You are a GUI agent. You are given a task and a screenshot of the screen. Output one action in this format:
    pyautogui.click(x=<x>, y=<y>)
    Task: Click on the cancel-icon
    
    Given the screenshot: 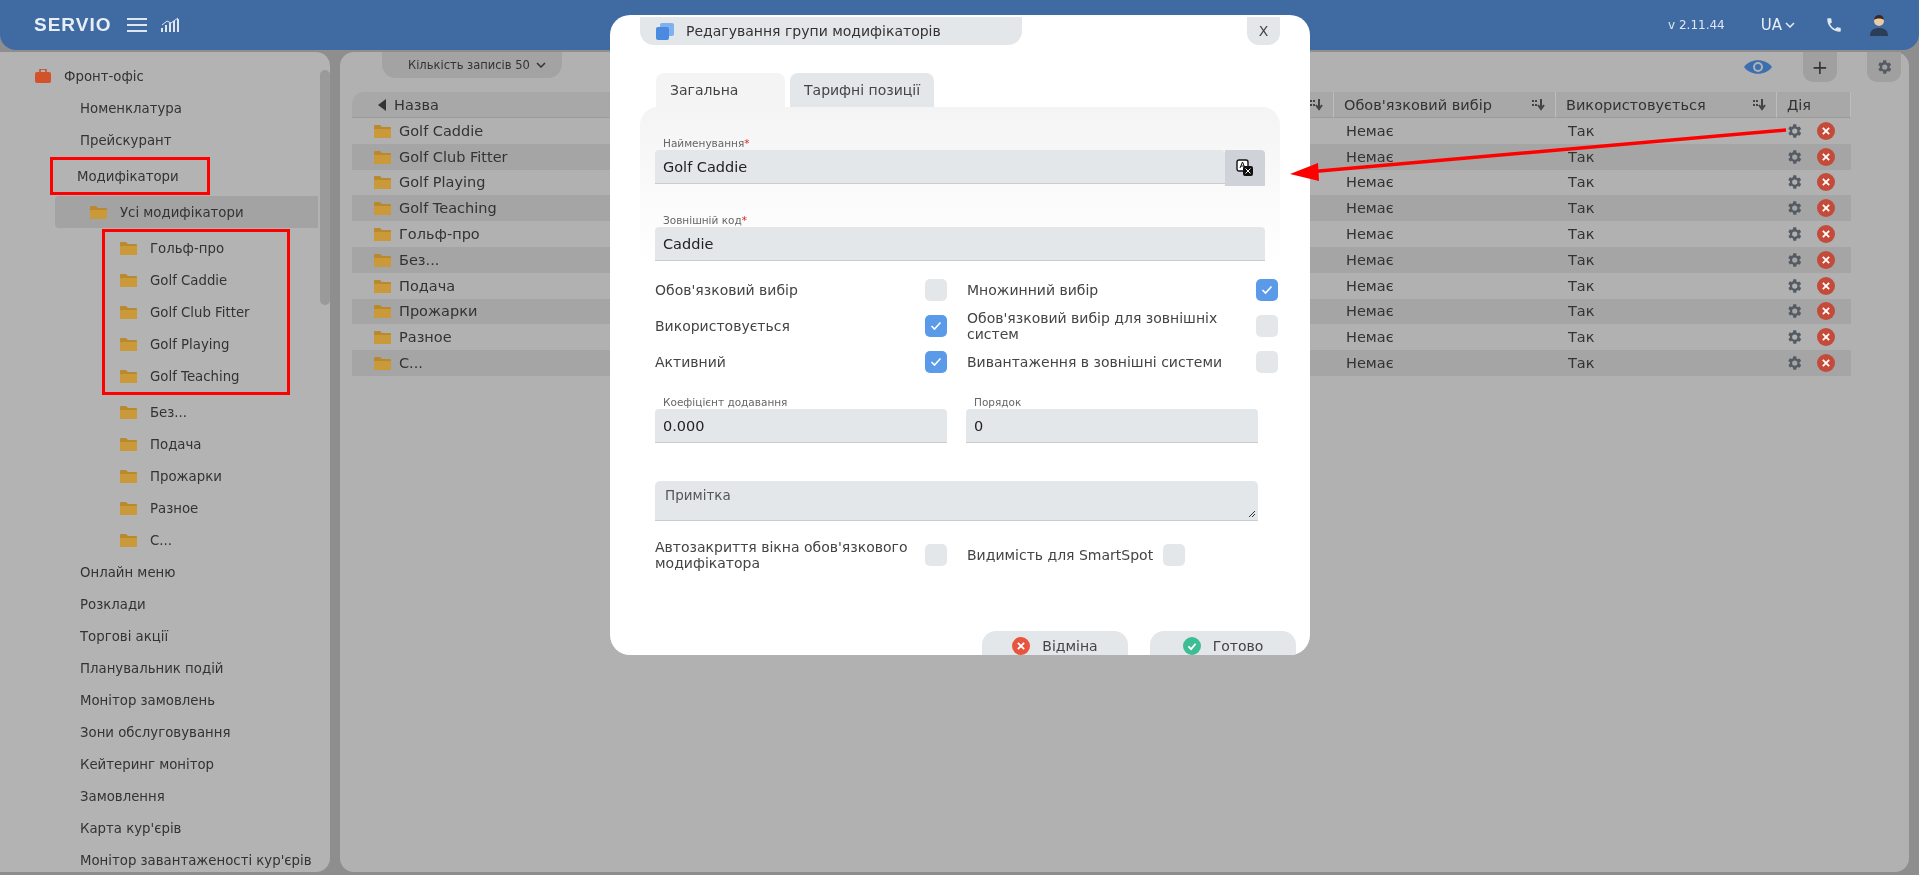 What is the action you would take?
    pyautogui.click(x=1021, y=646)
    